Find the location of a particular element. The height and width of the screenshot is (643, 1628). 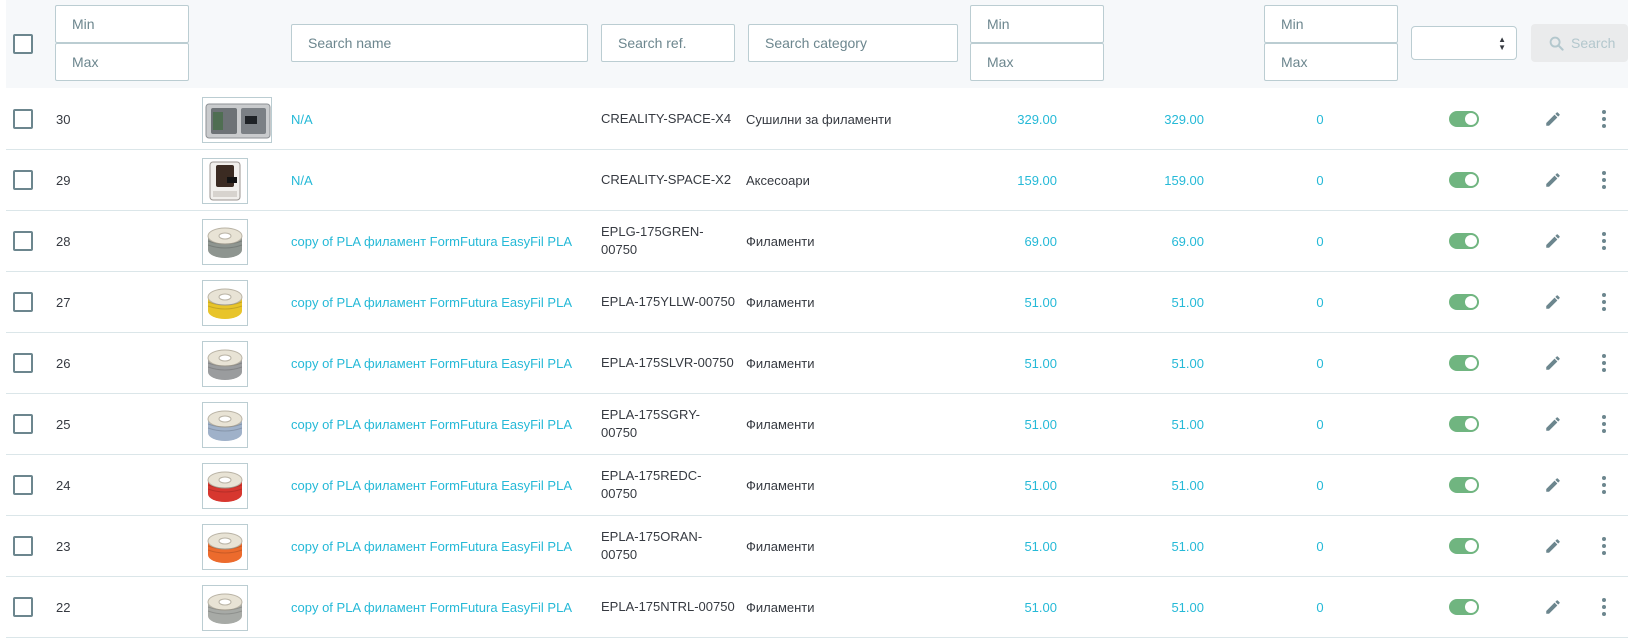

product-id: 24 is located at coordinates (63, 485).